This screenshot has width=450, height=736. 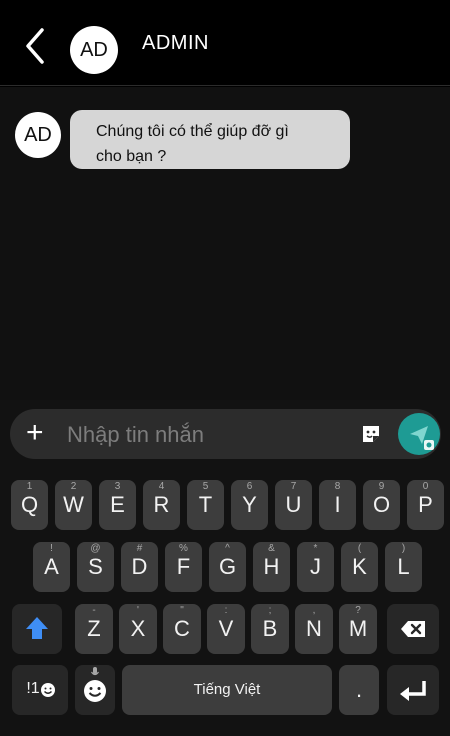 I want to click on key-label: S, so click(x=95, y=566).